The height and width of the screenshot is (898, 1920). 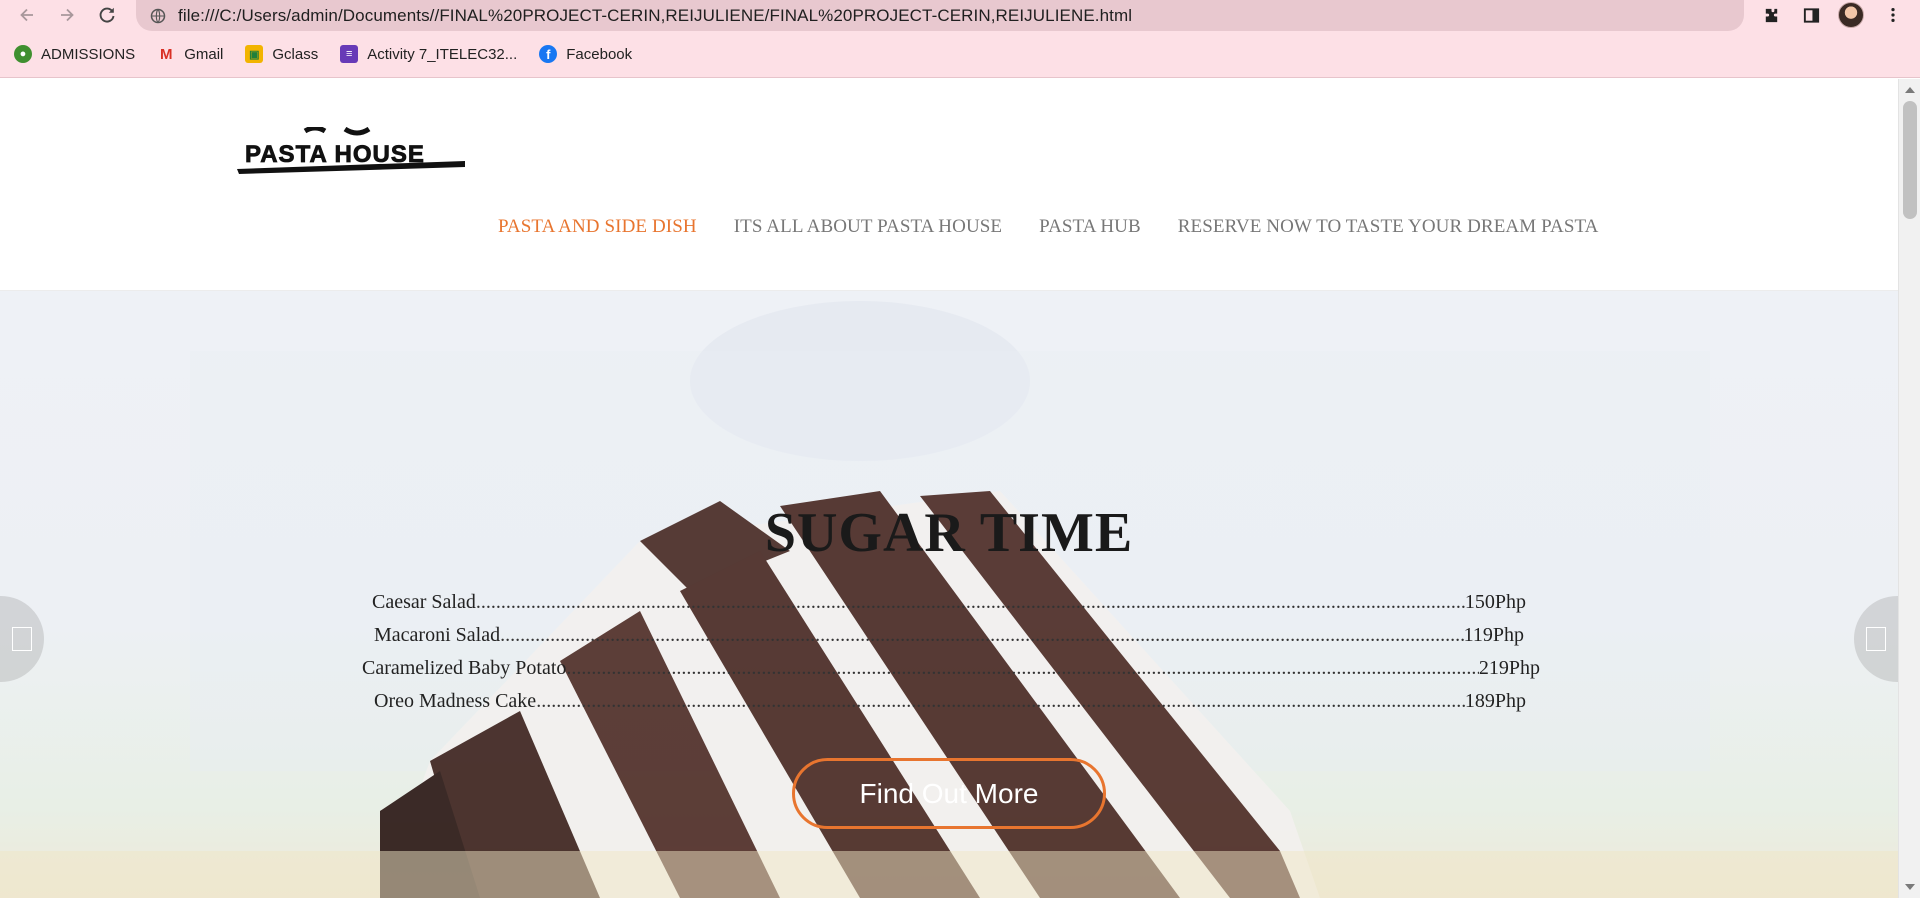 I want to click on menu-item-name: Oreo Madness Cake, so click(x=455, y=701).